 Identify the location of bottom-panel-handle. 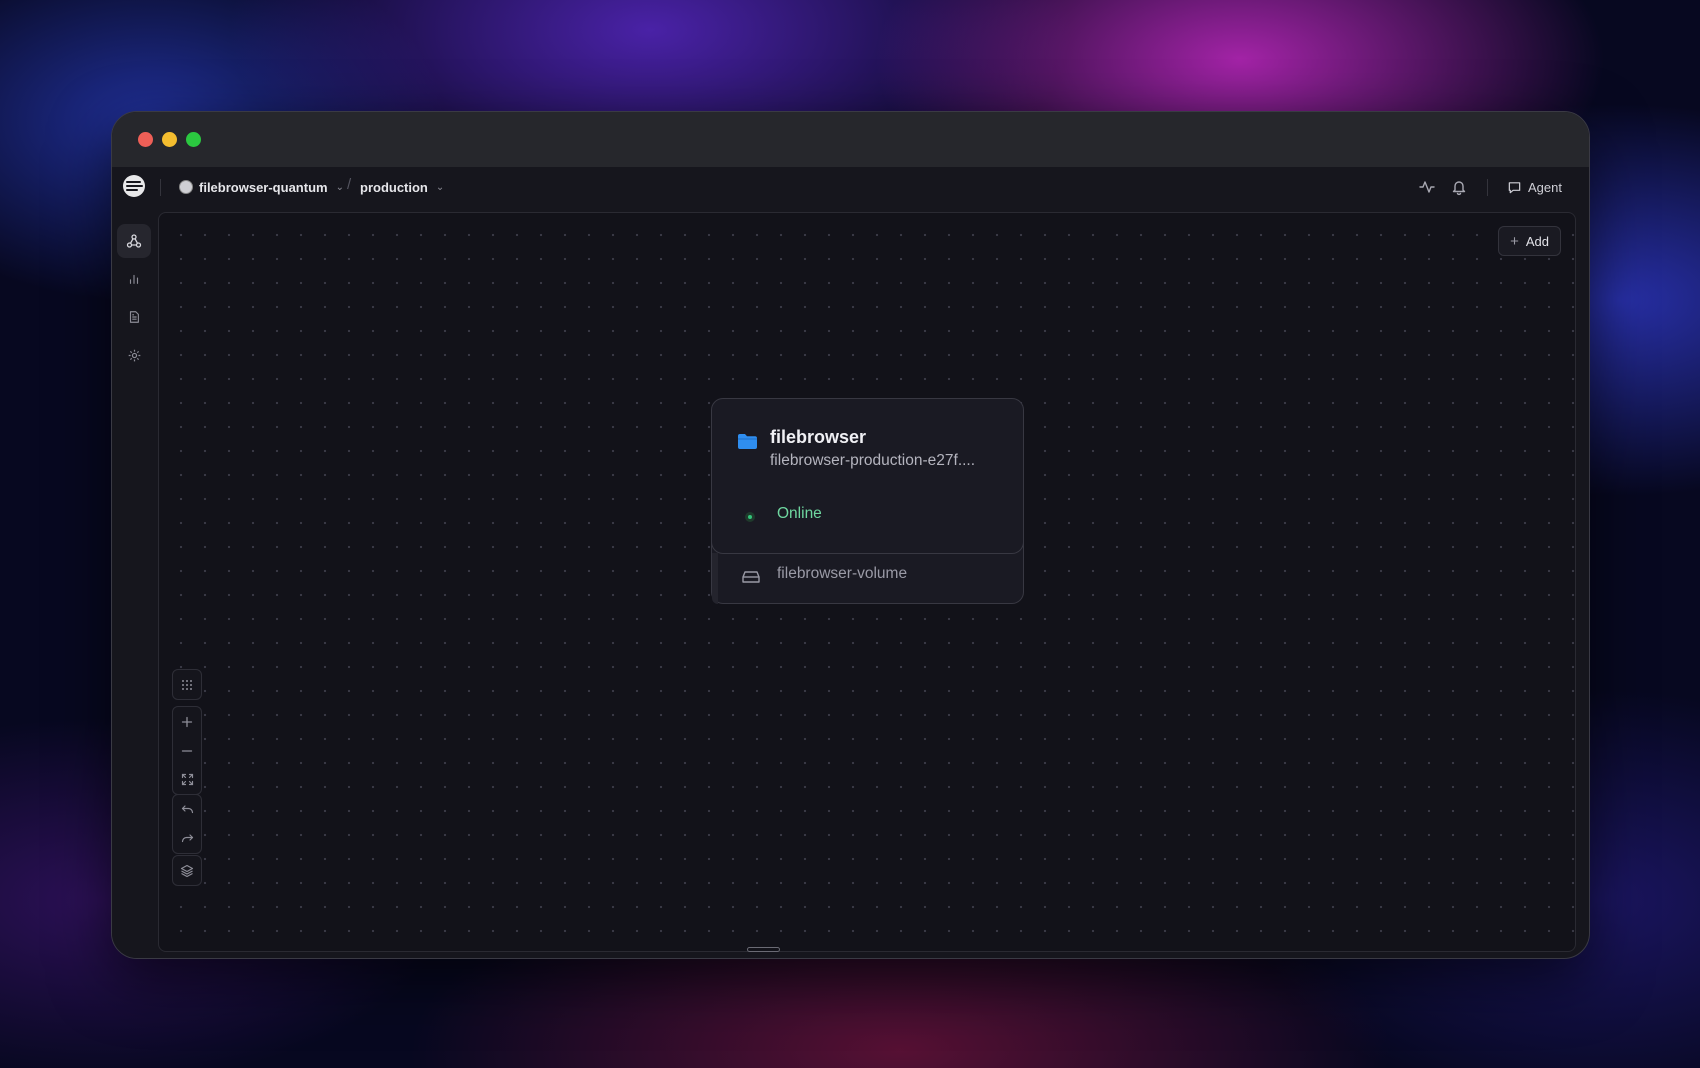
(763, 949).